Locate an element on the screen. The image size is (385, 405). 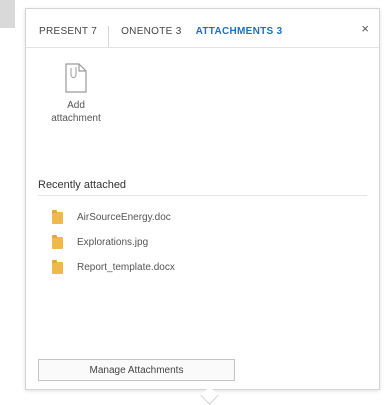
section-divider is located at coordinates (202, 195).